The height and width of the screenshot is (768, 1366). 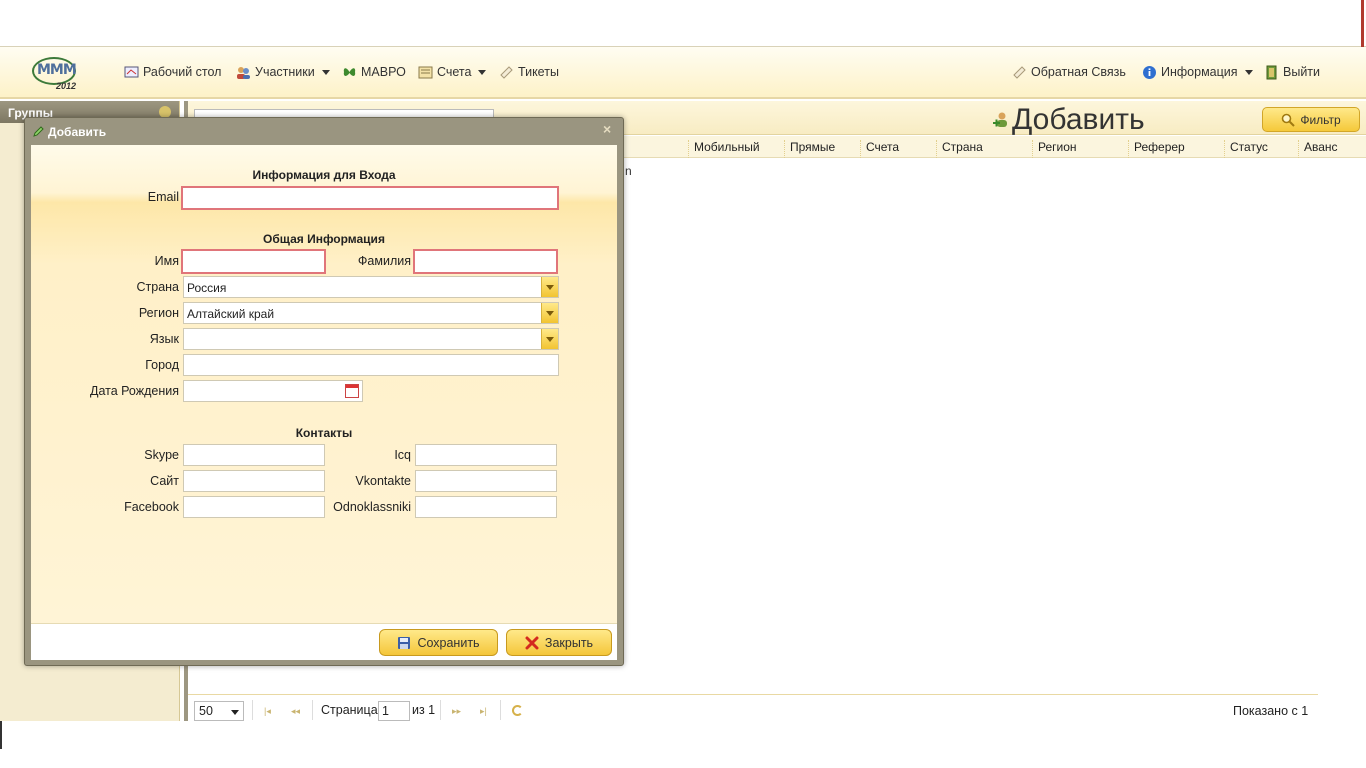 What do you see at coordinates (1271, 72) in the screenshot?
I see `logout-icon` at bounding box center [1271, 72].